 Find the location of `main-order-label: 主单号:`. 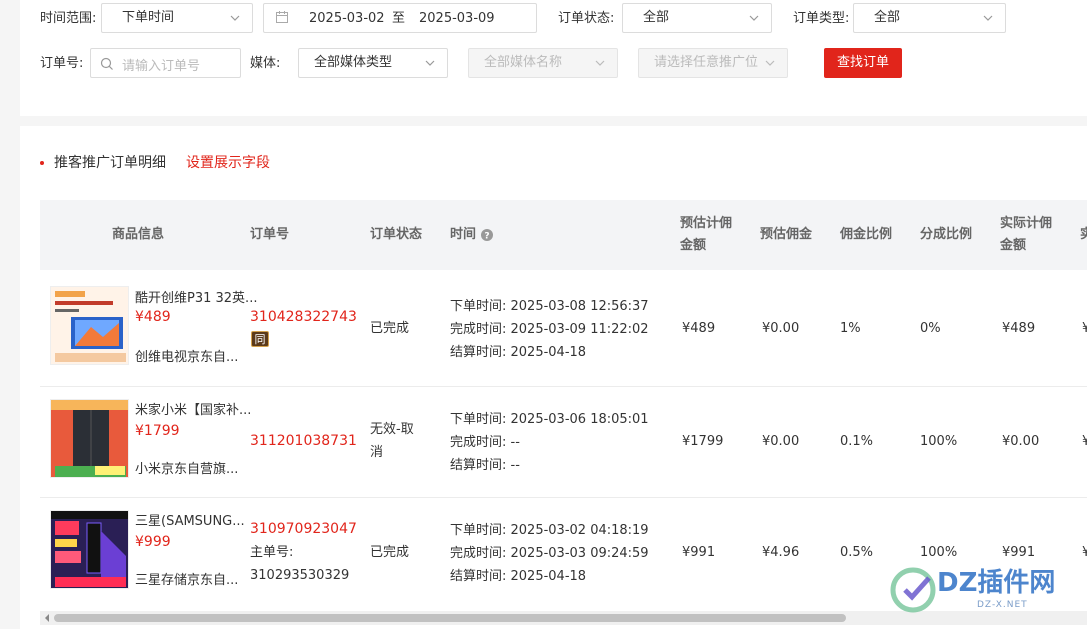

main-order-label: 主单号: is located at coordinates (272, 552).